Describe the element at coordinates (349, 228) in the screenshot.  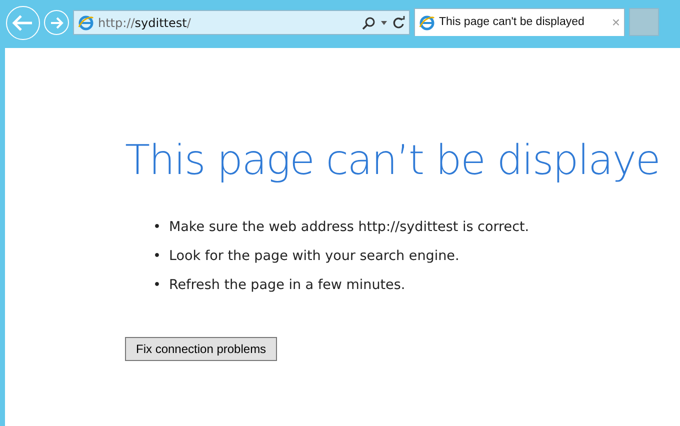
I see `suggestion-text: Make sure the web address http://sydittest is correct.` at that location.